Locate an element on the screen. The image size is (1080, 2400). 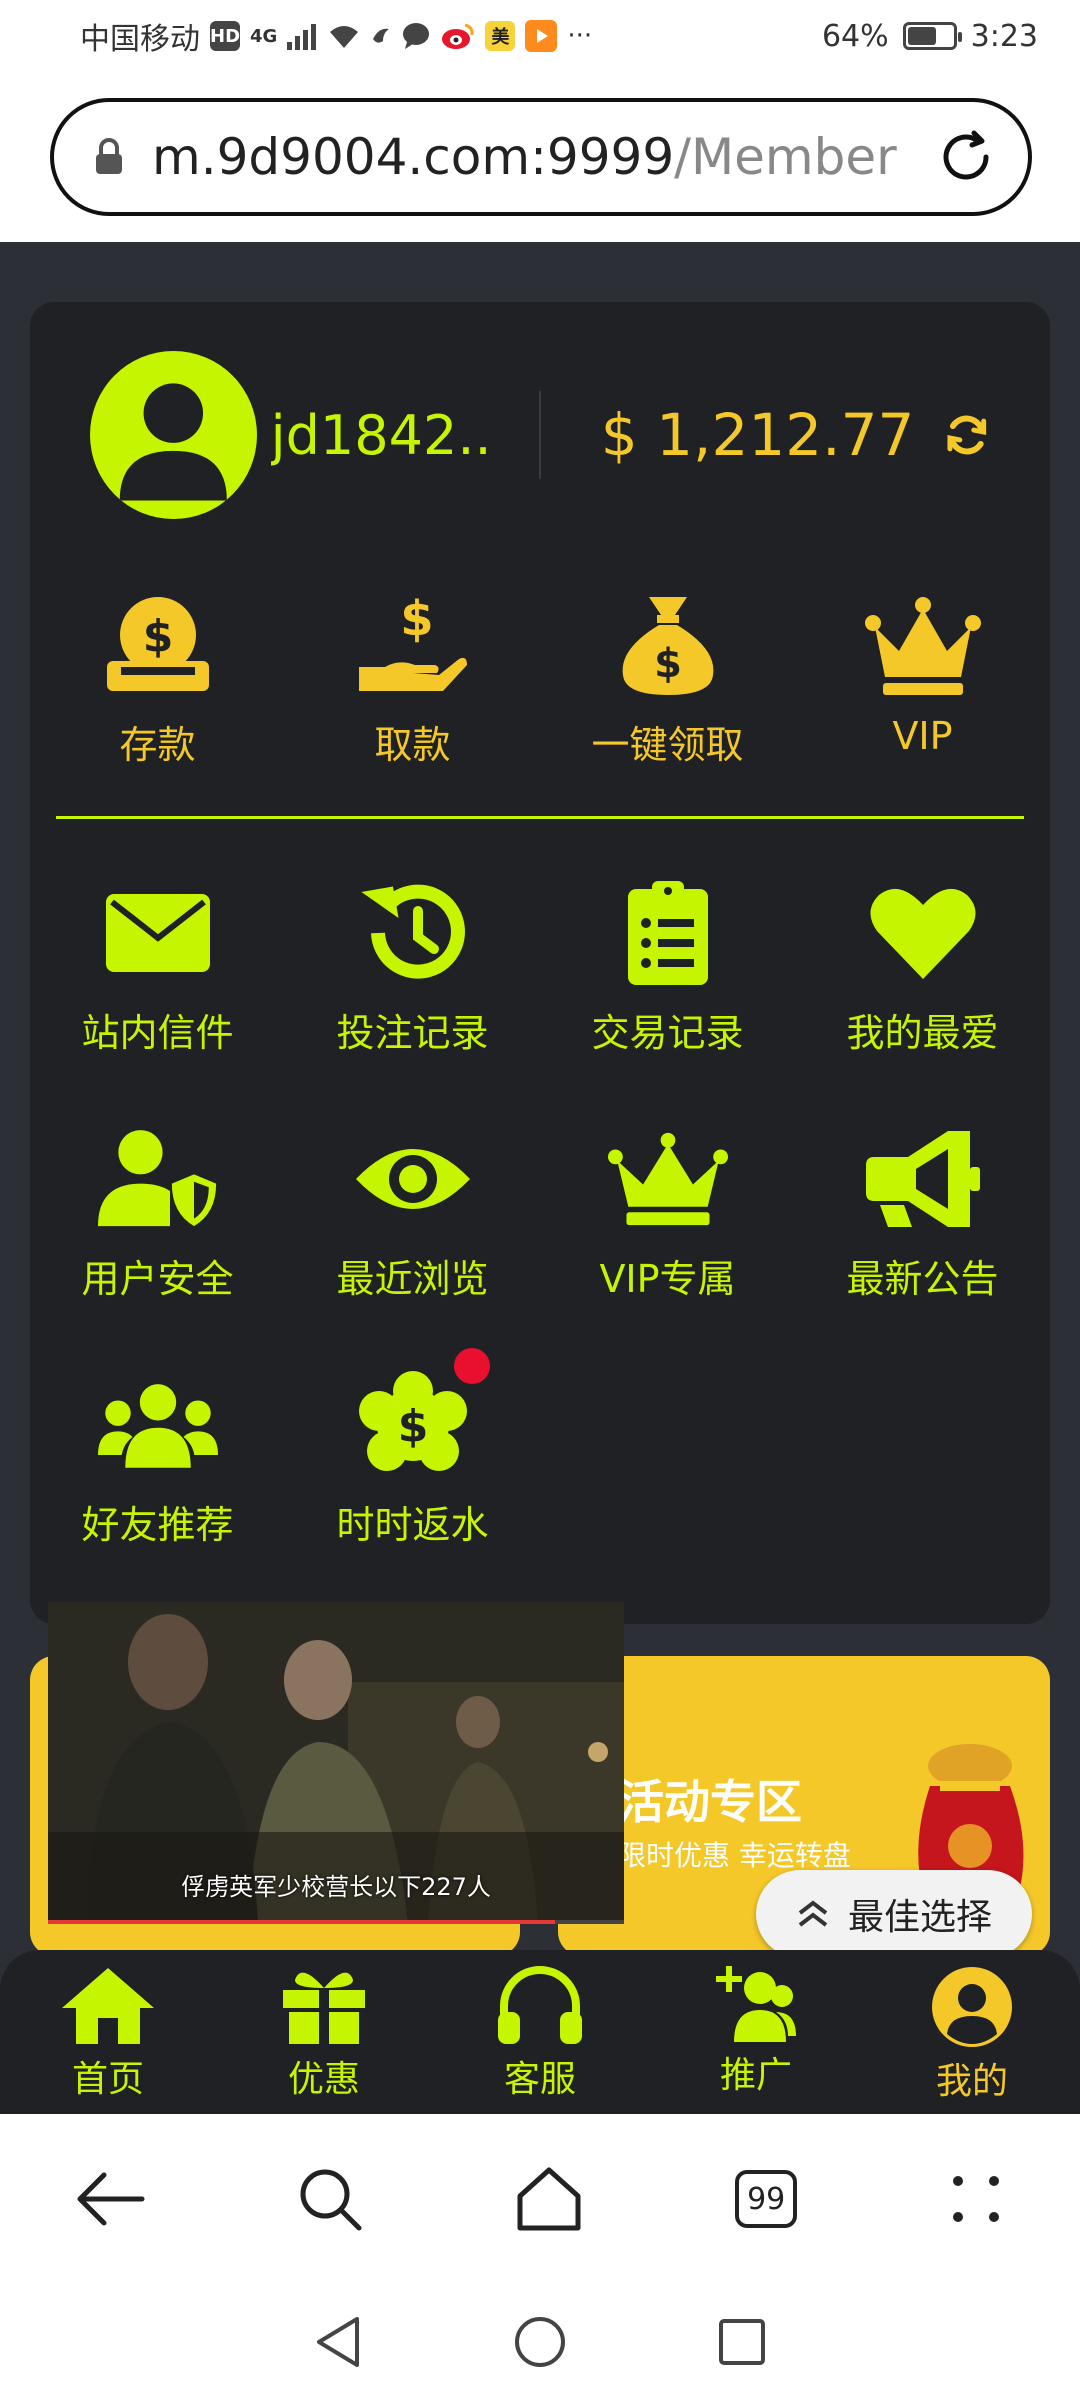
vip-button: VIP is located at coordinates (922, 669).